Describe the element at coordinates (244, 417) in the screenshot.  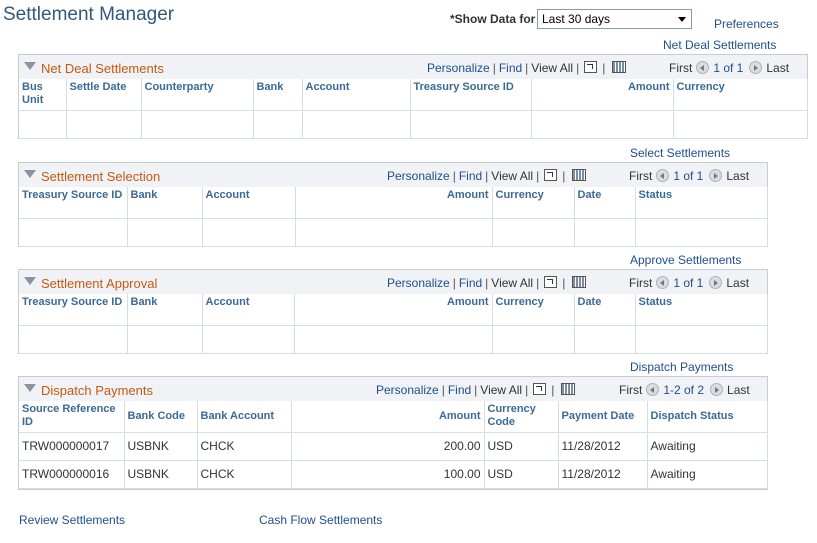
I see `column-header: Bank Account` at that location.